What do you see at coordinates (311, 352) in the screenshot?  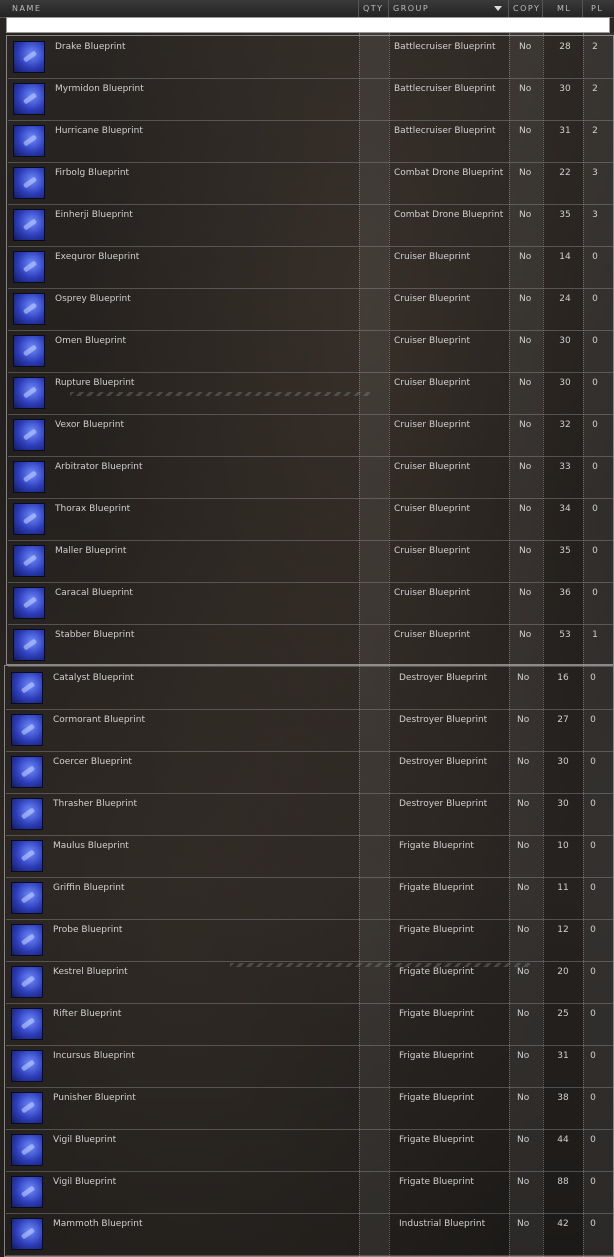 I see `table-row: Omen Blueprint Cruiser Blueprint No 30 0` at bounding box center [311, 352].